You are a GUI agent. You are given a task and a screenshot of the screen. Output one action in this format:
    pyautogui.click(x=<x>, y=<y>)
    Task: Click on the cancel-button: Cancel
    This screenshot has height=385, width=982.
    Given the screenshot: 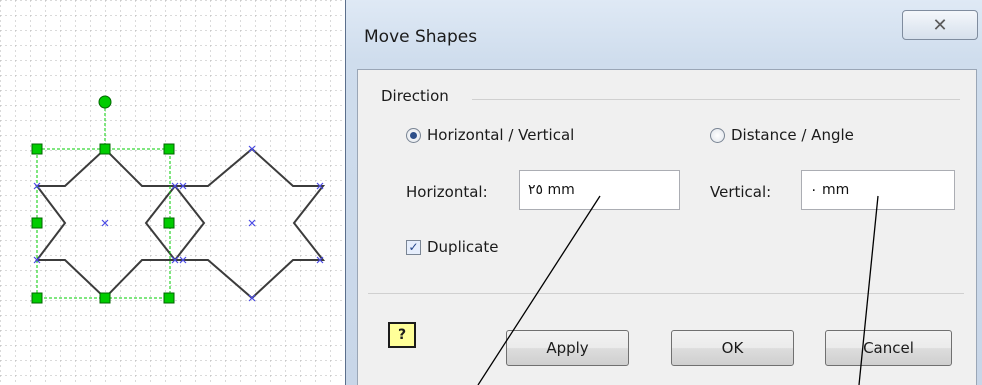 What is the action you would take?
    pyautogui.click(x=888, y=348)
    